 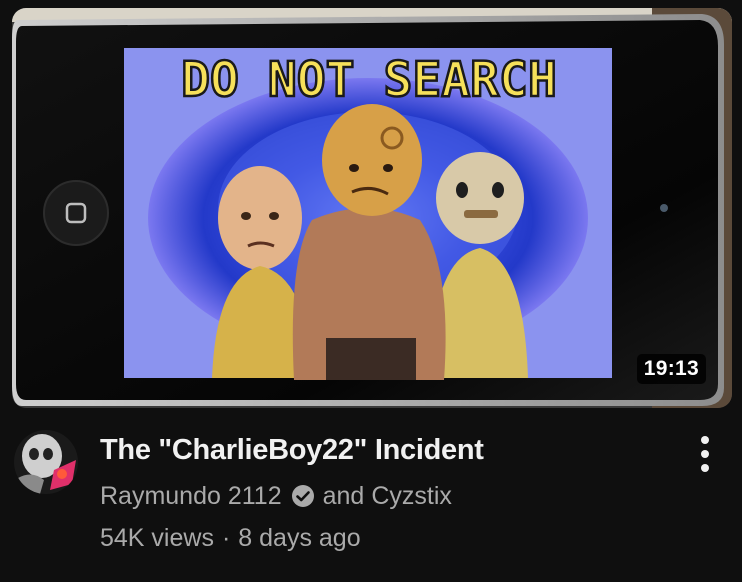 What do you see at coordinates (299, 538) in the screenshot?
I see `upload-age: 8 days ago` at bounding box center [299, 538].